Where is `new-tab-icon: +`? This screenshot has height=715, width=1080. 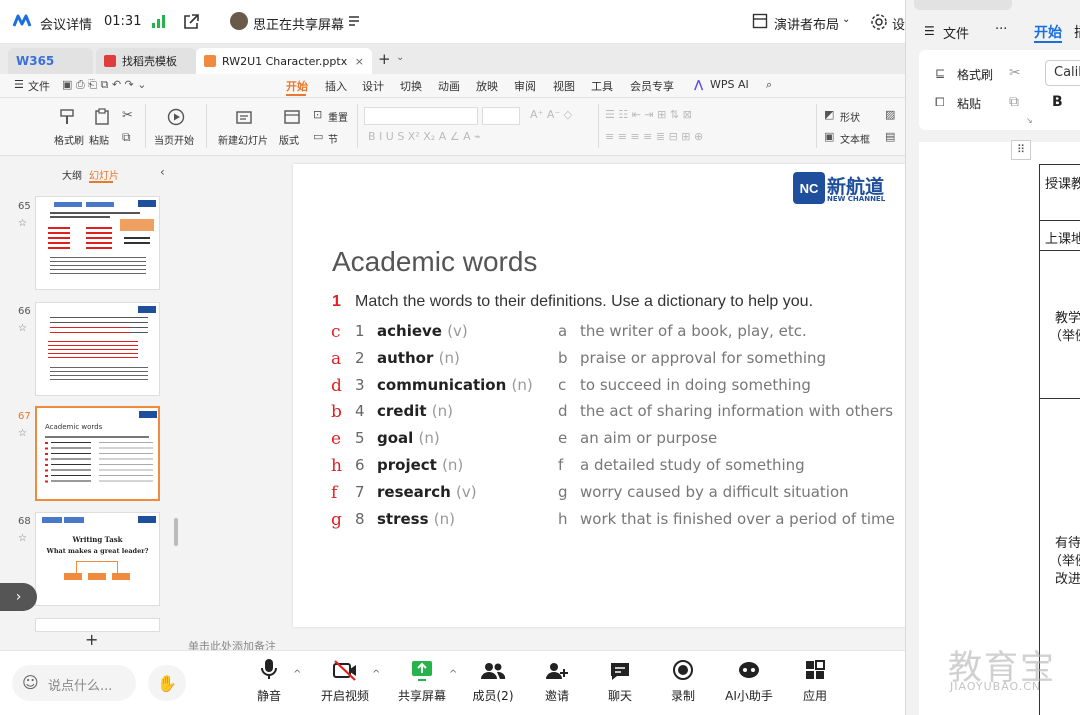
new-tab-icon: + is located at coordinates (384, 59).